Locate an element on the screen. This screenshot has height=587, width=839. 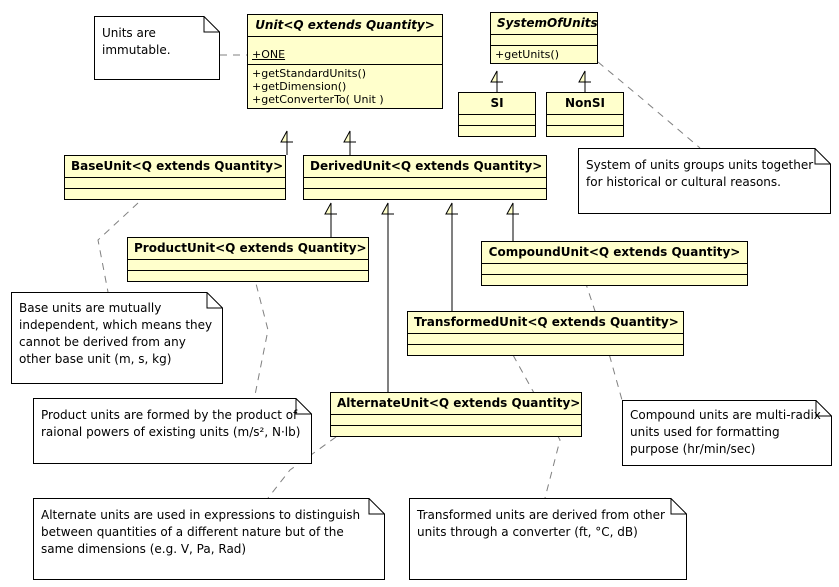
class-nonsi: NonSI is located at coordinates (585, 114).